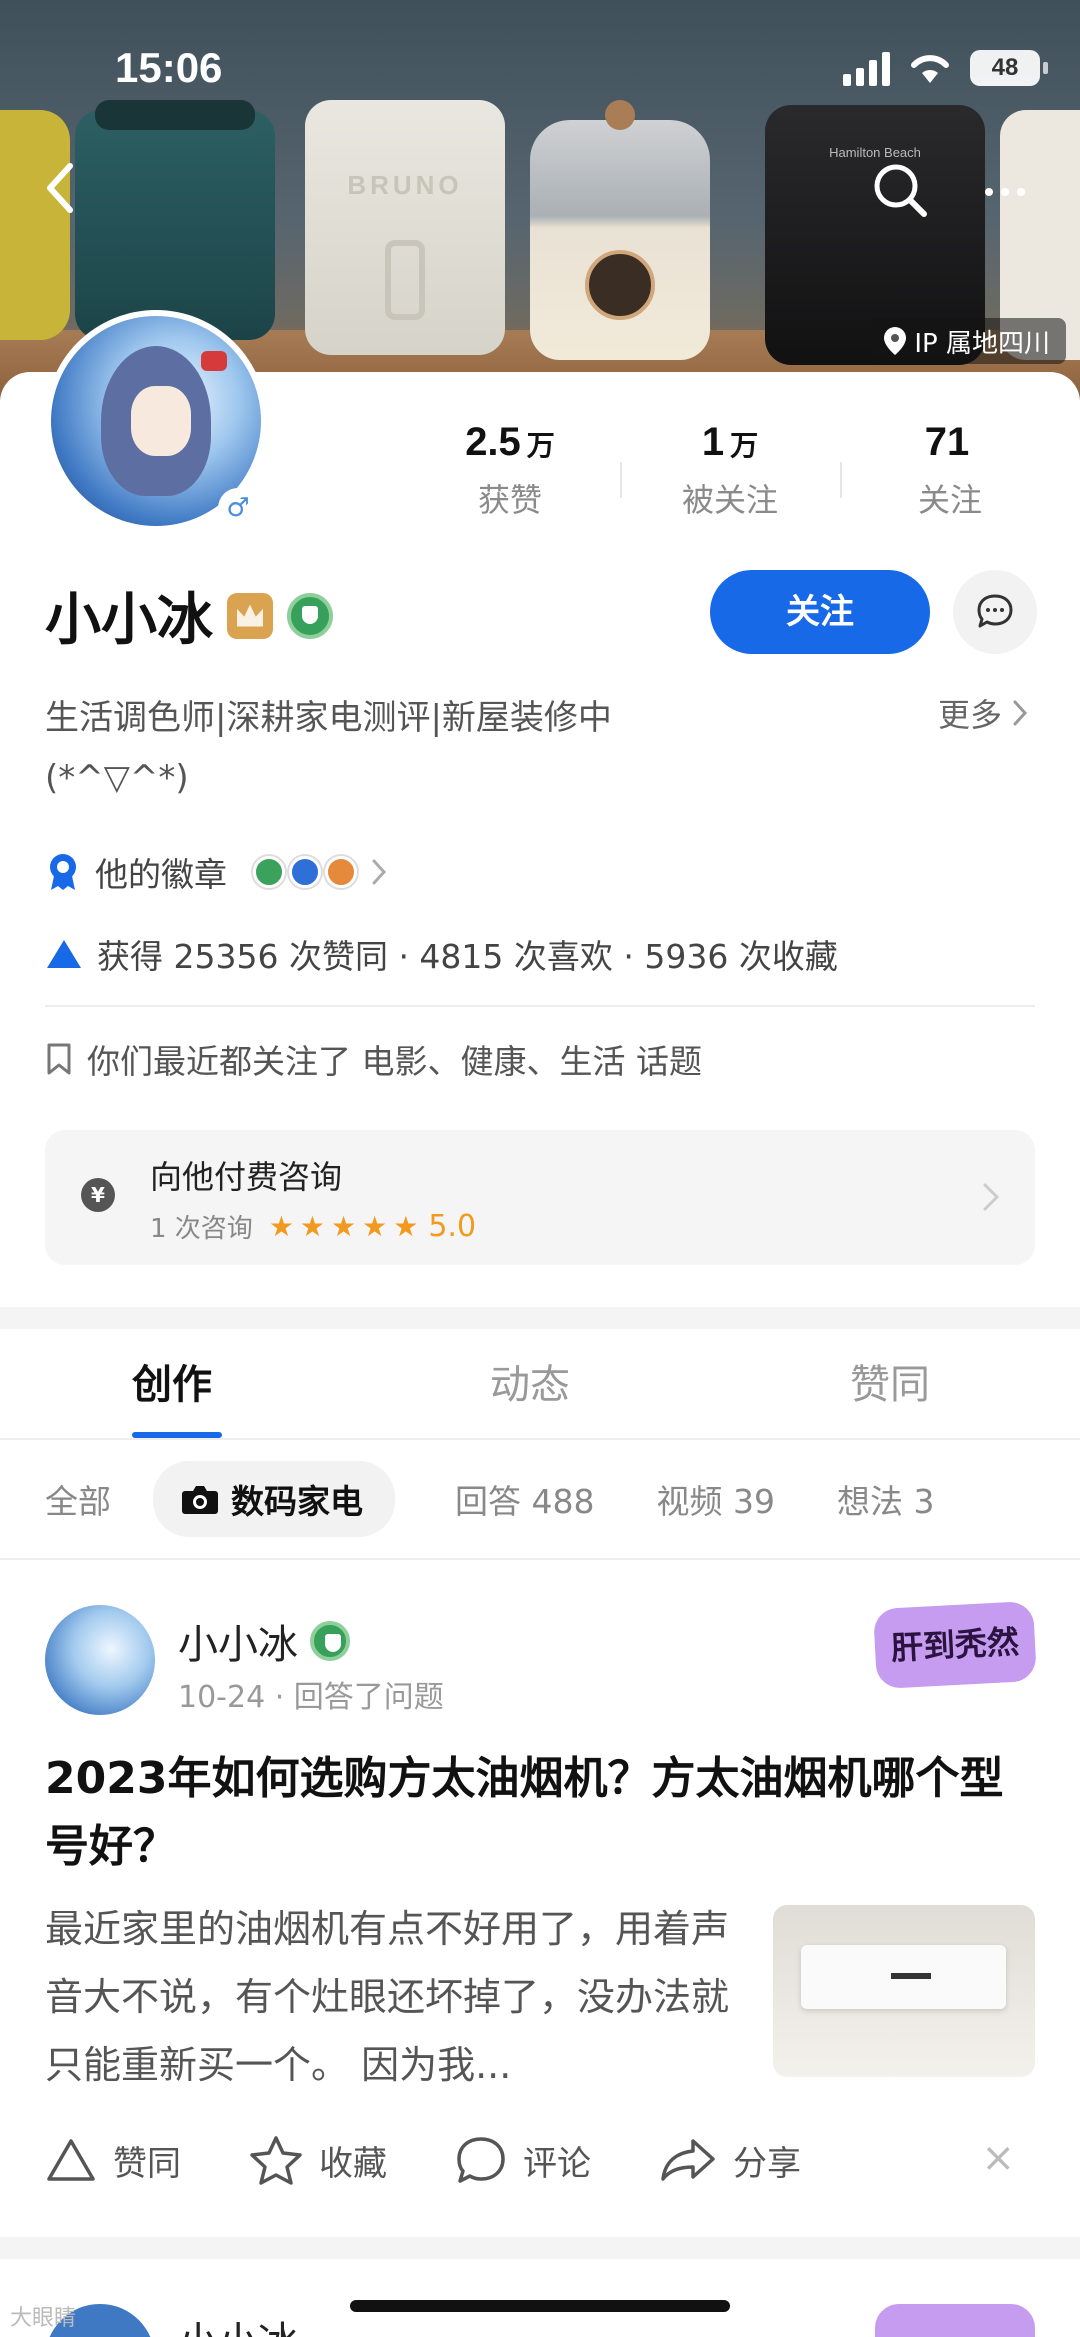 This screenshot has height=2337, width=1080. I want to click on crown-badge-icon, so click(250, 615).